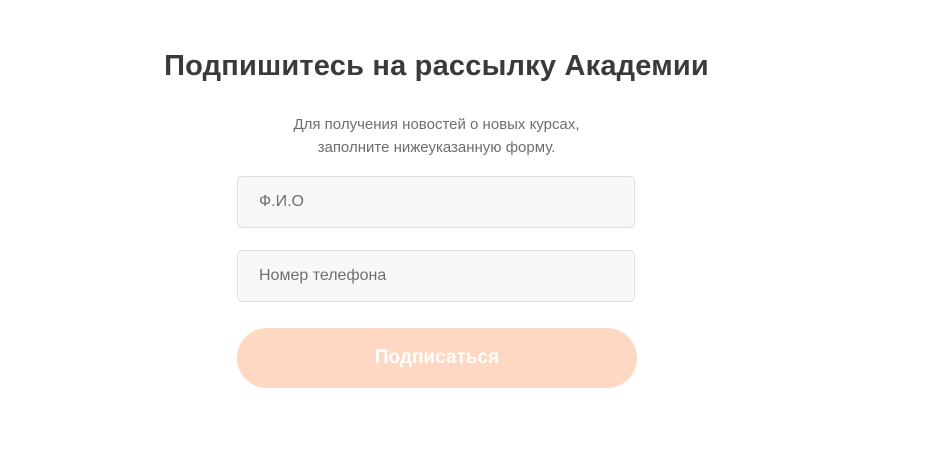 This screenshot has height=449, width=925. What do you see at coordinates (437, 358) in the screenshot?
I see `subscribe-button: Подписаться` at bounding box center [437, 358].